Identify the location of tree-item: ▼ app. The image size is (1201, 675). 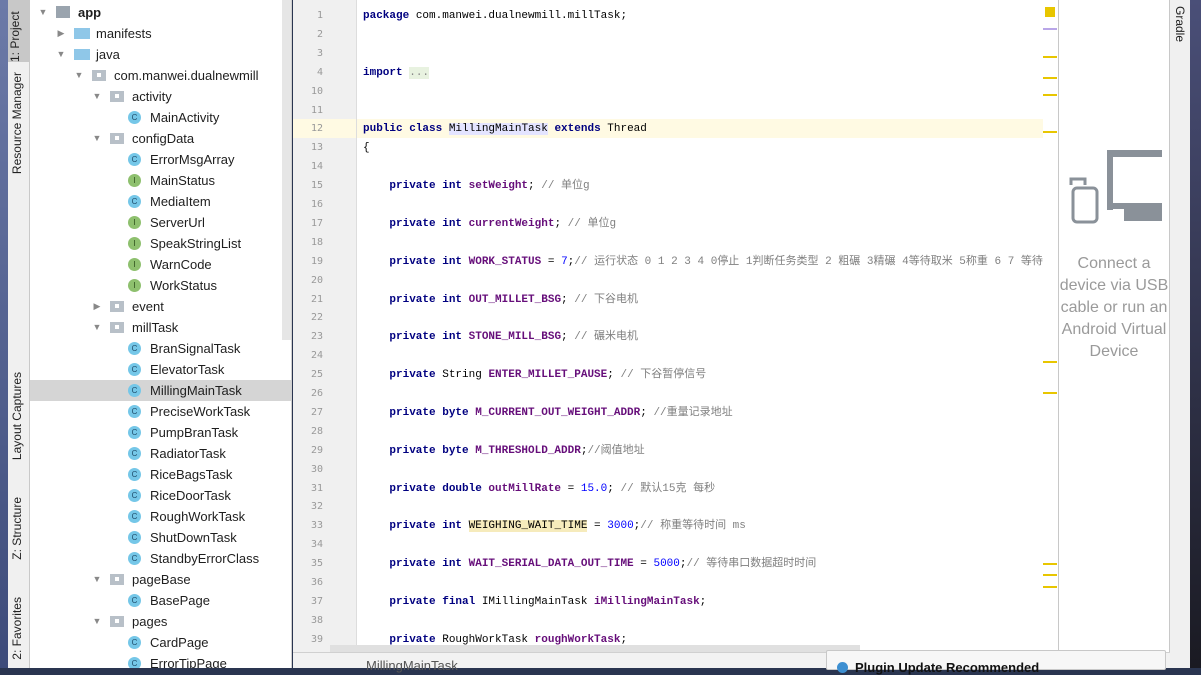
(160, 12).